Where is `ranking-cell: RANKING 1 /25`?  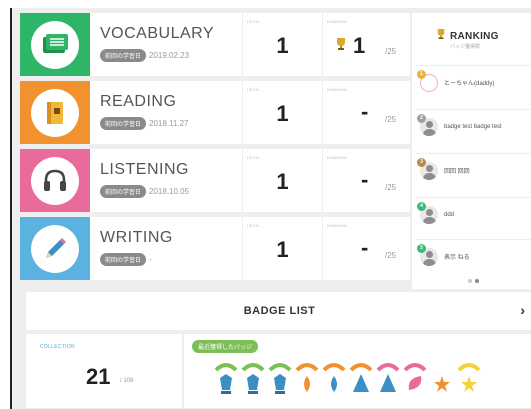 ranking-cell: RANKING 1 /25 is located at coordinates (366, 44).